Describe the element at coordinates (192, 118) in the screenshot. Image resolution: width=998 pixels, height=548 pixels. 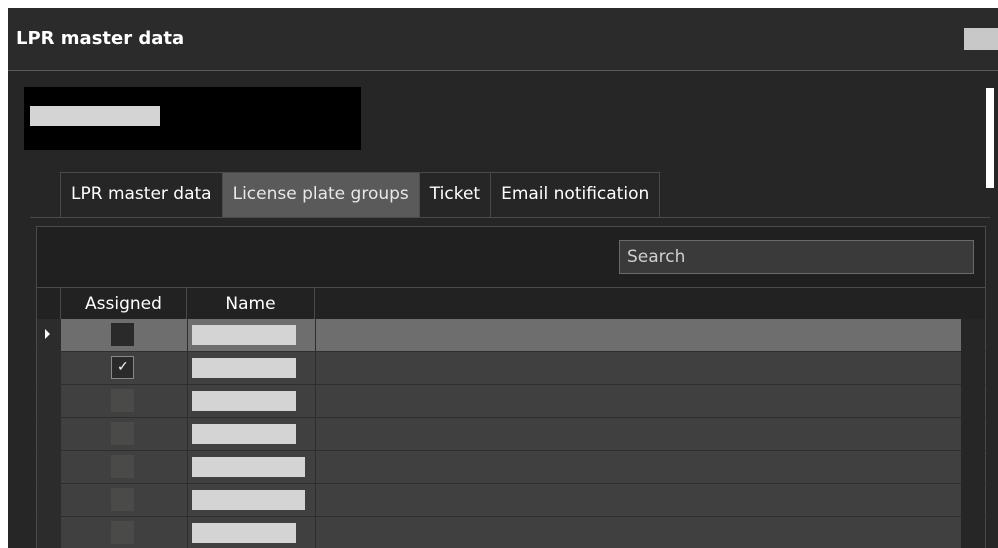
I see `record-header-box` at that location.